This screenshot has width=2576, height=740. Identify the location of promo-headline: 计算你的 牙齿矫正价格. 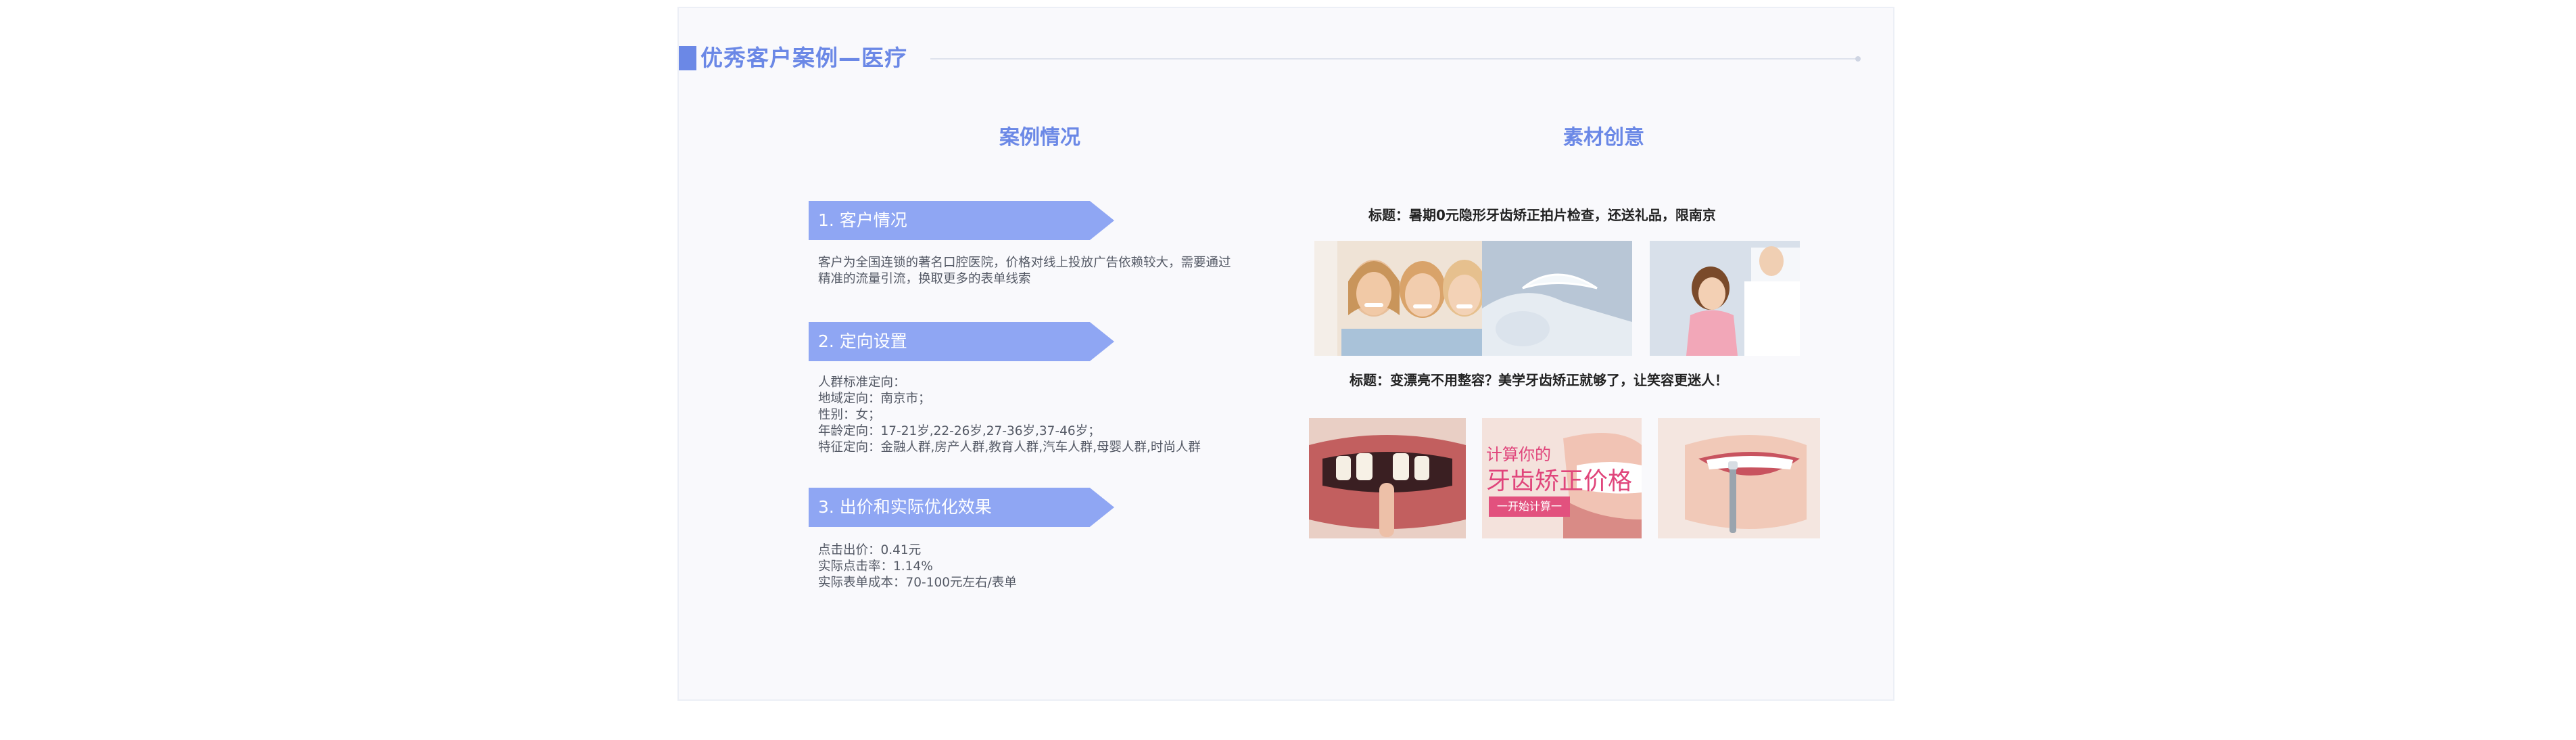
(1559, 468).